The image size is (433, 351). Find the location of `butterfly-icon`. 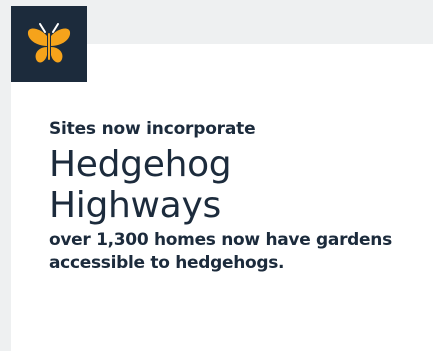

butterfly-icon is located at coordinates (49, 43).